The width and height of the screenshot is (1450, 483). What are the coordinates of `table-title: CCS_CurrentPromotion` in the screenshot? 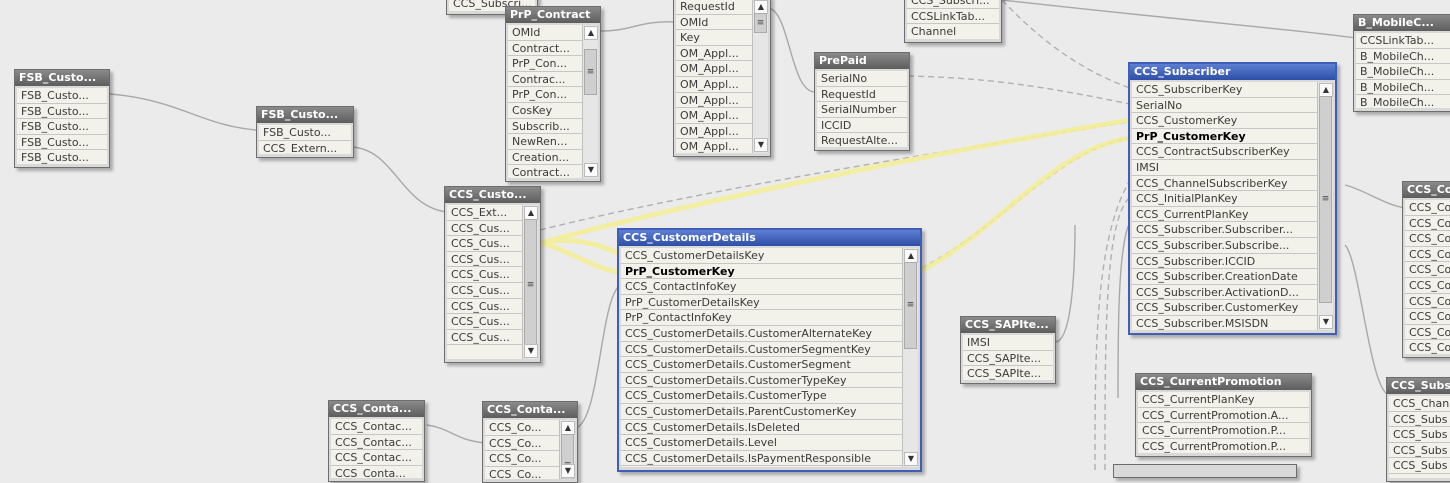 It's located at (1223, 382).